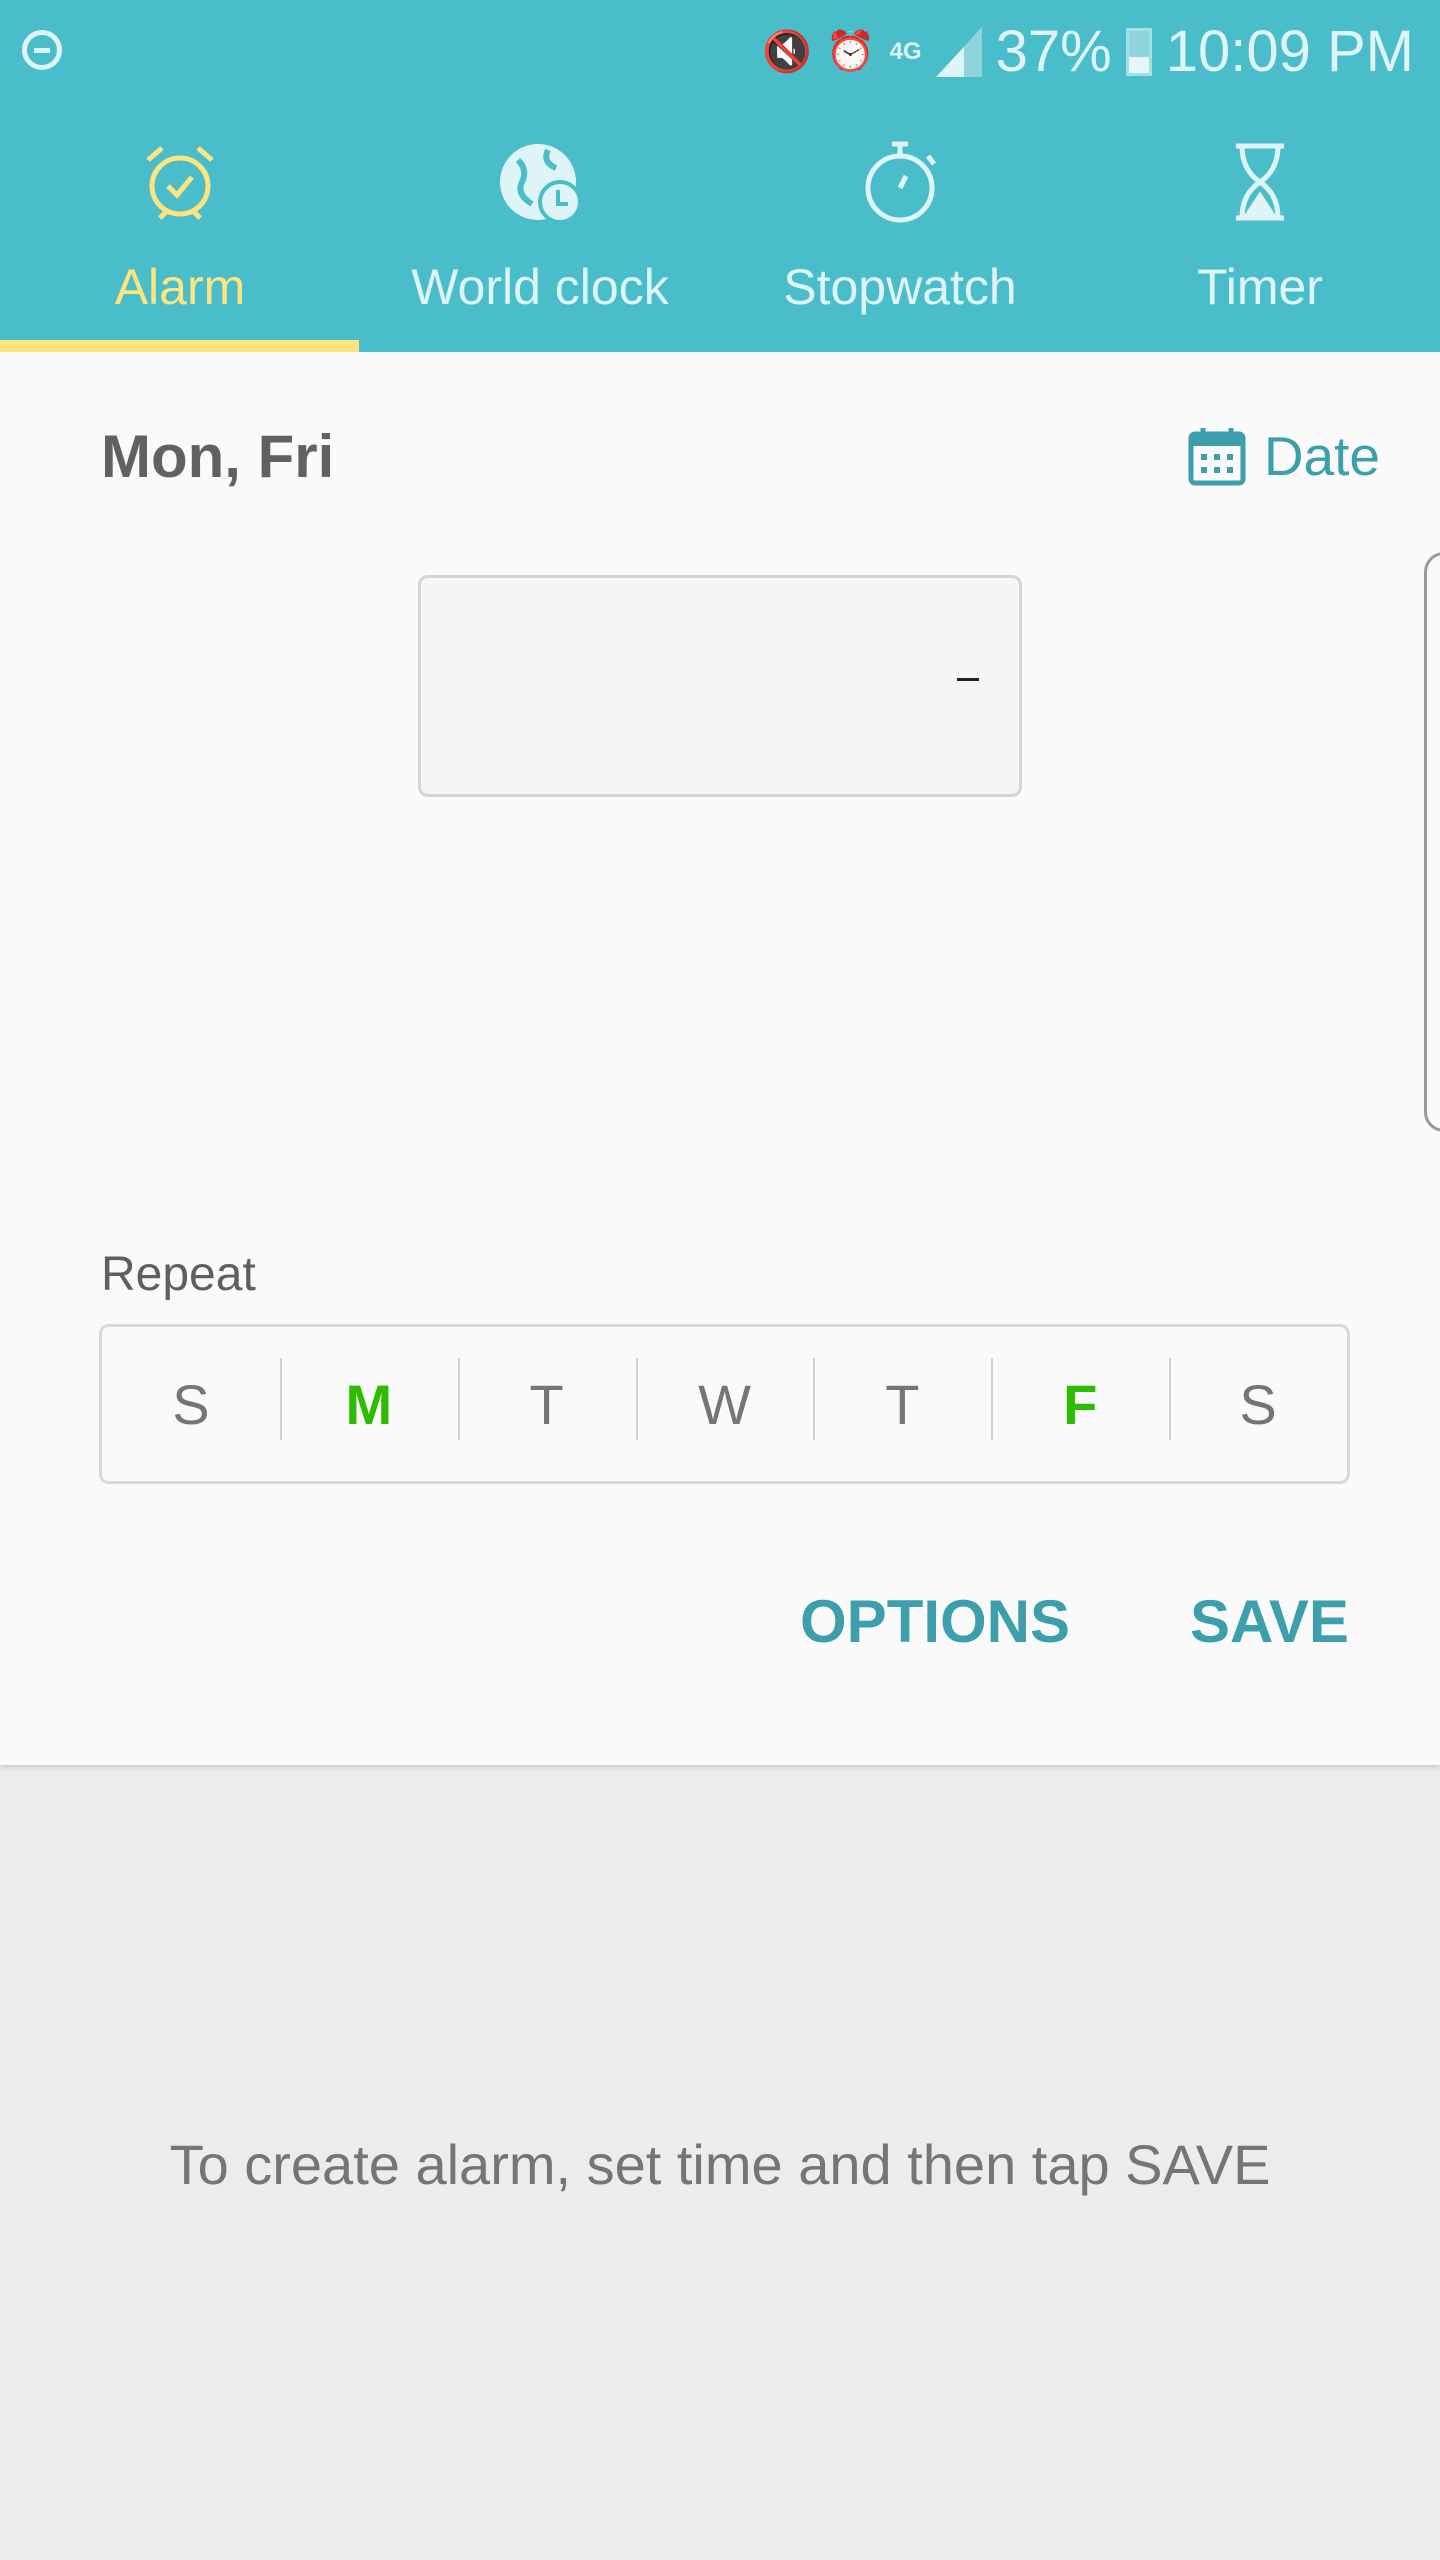  I want to click on status-time: 10:09 PM, so click(1289, 51).